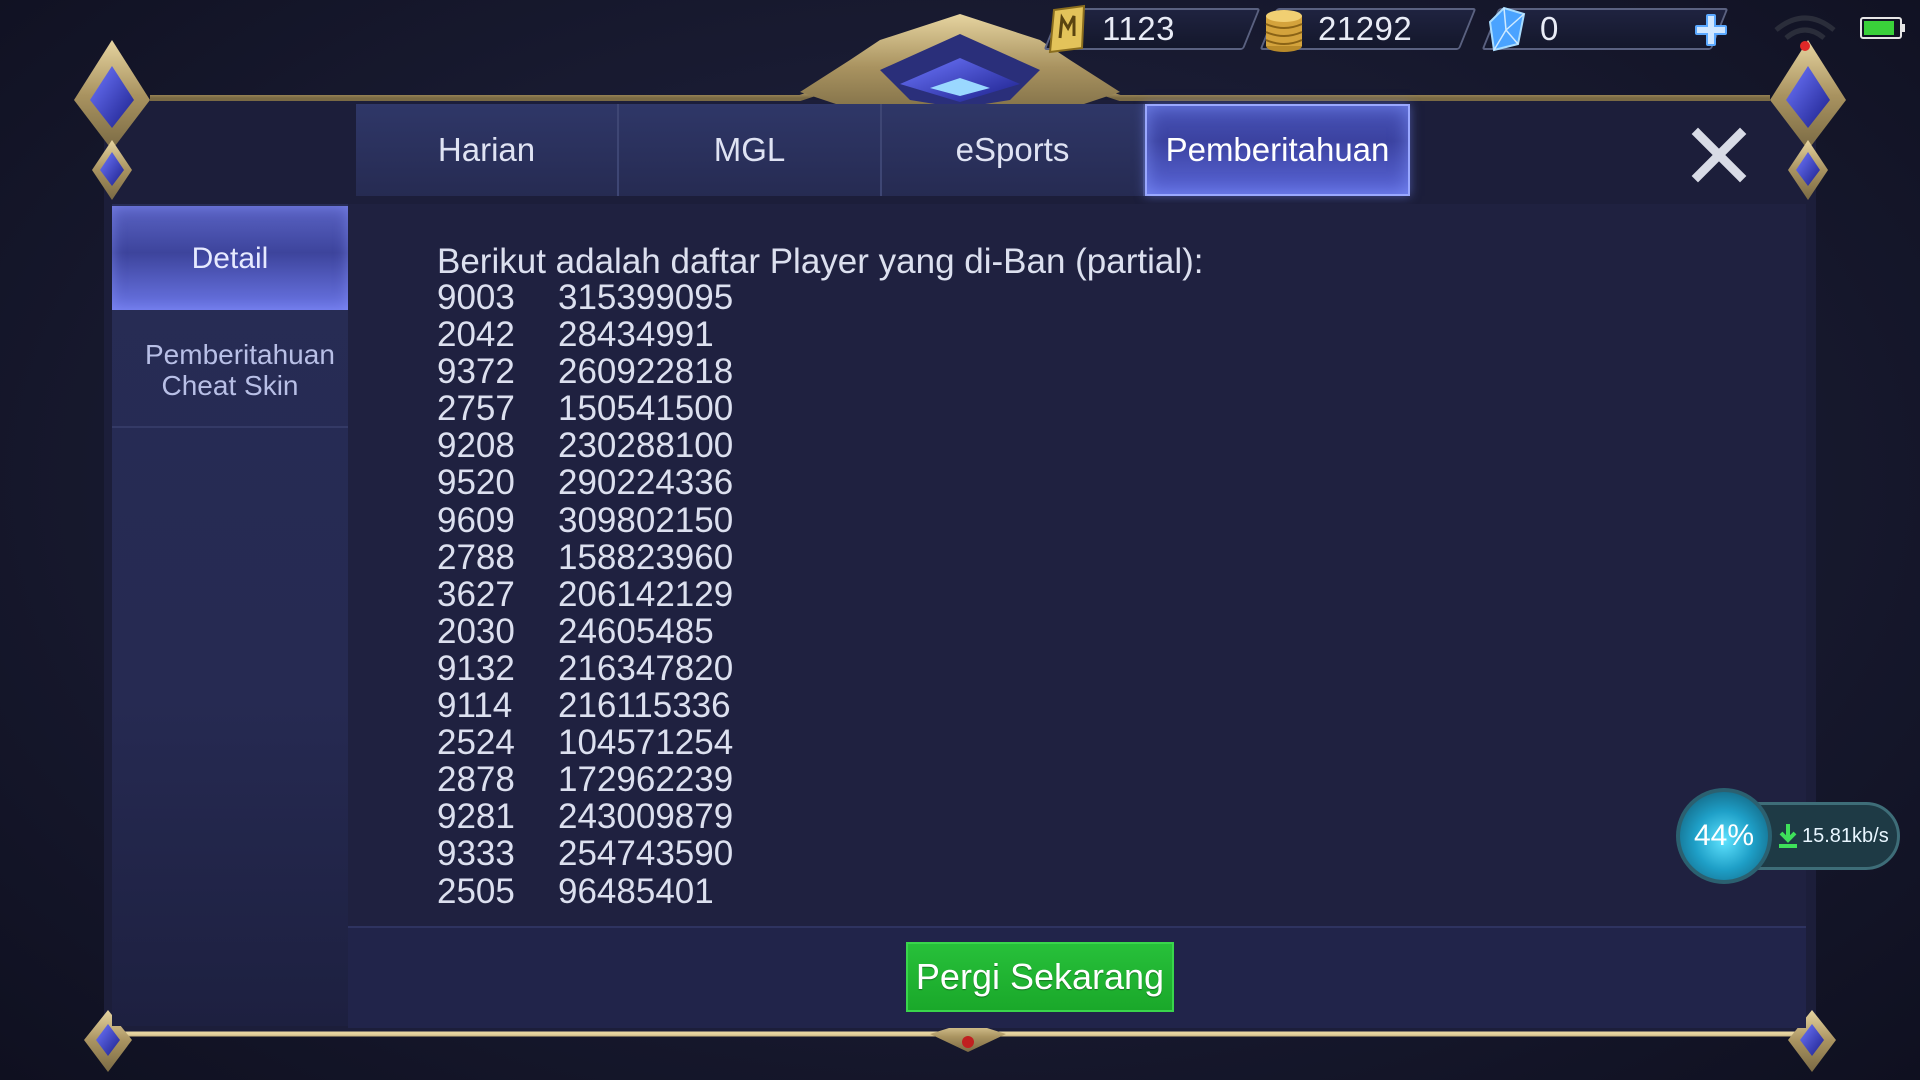 The width and height of the screenshot is (1920, 1080). What do you see at coordinates (1040, 977) in the screenshot?
I see `go-now-button: Pergi Sekarang` at bounding box center [1040, 977].